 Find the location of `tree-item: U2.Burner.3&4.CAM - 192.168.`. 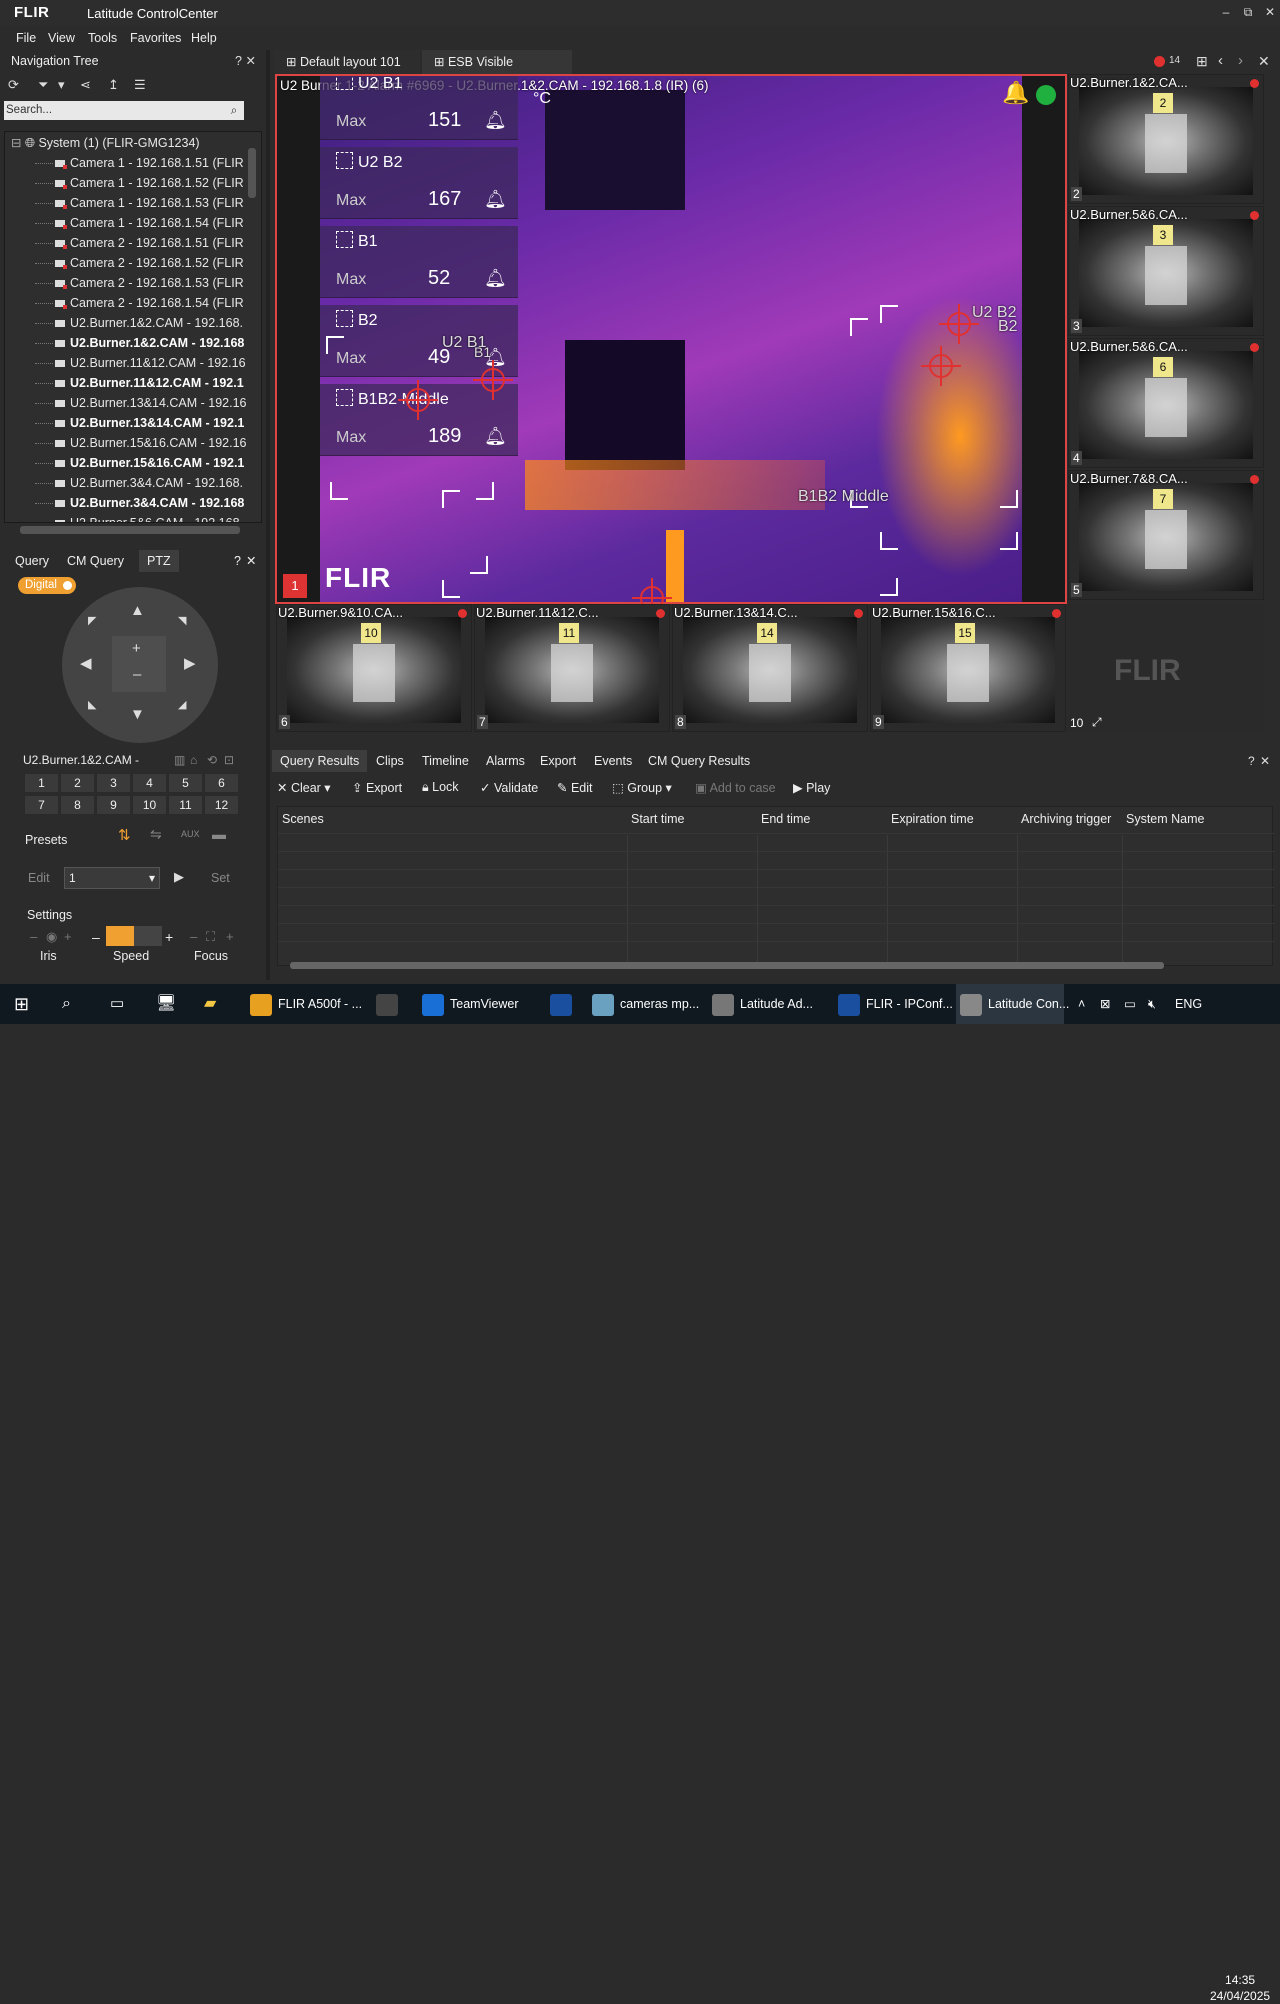

tree-item: U2.Burner.3&4.CAM - 192.168. is located at coordinates (148, 483).